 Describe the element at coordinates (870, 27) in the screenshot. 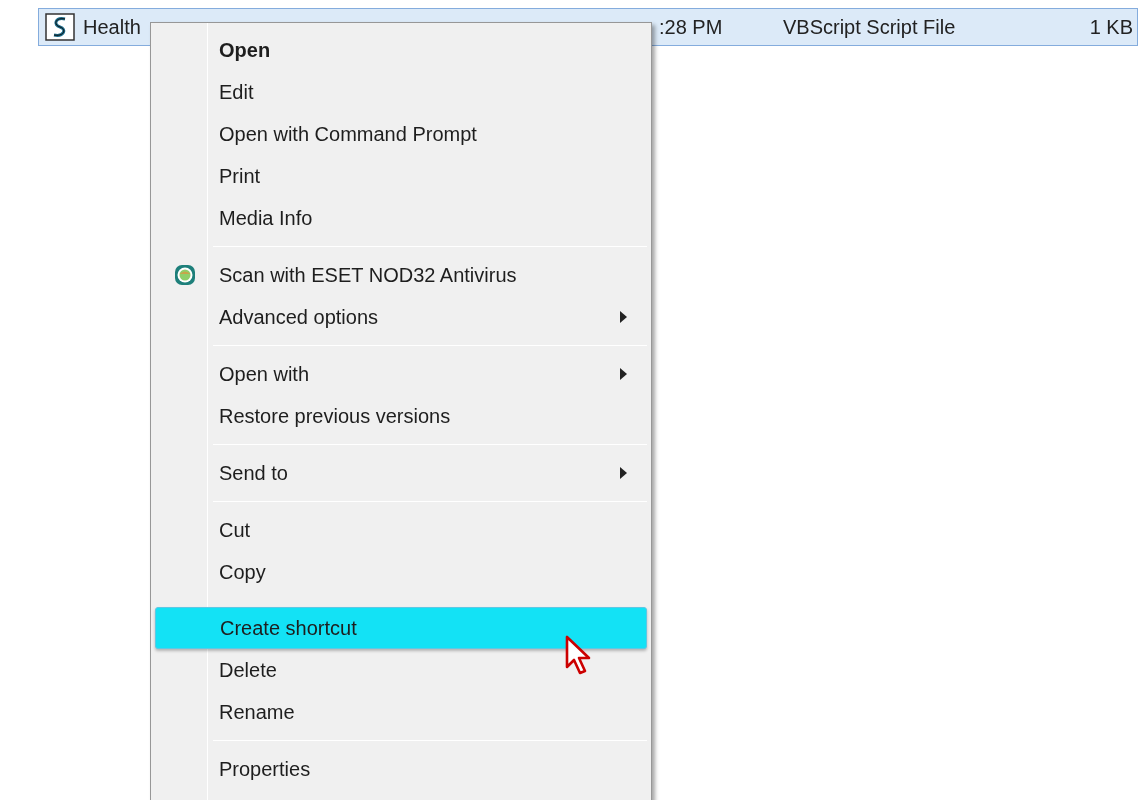

I see `file-type: VBScript Script File` at that location.